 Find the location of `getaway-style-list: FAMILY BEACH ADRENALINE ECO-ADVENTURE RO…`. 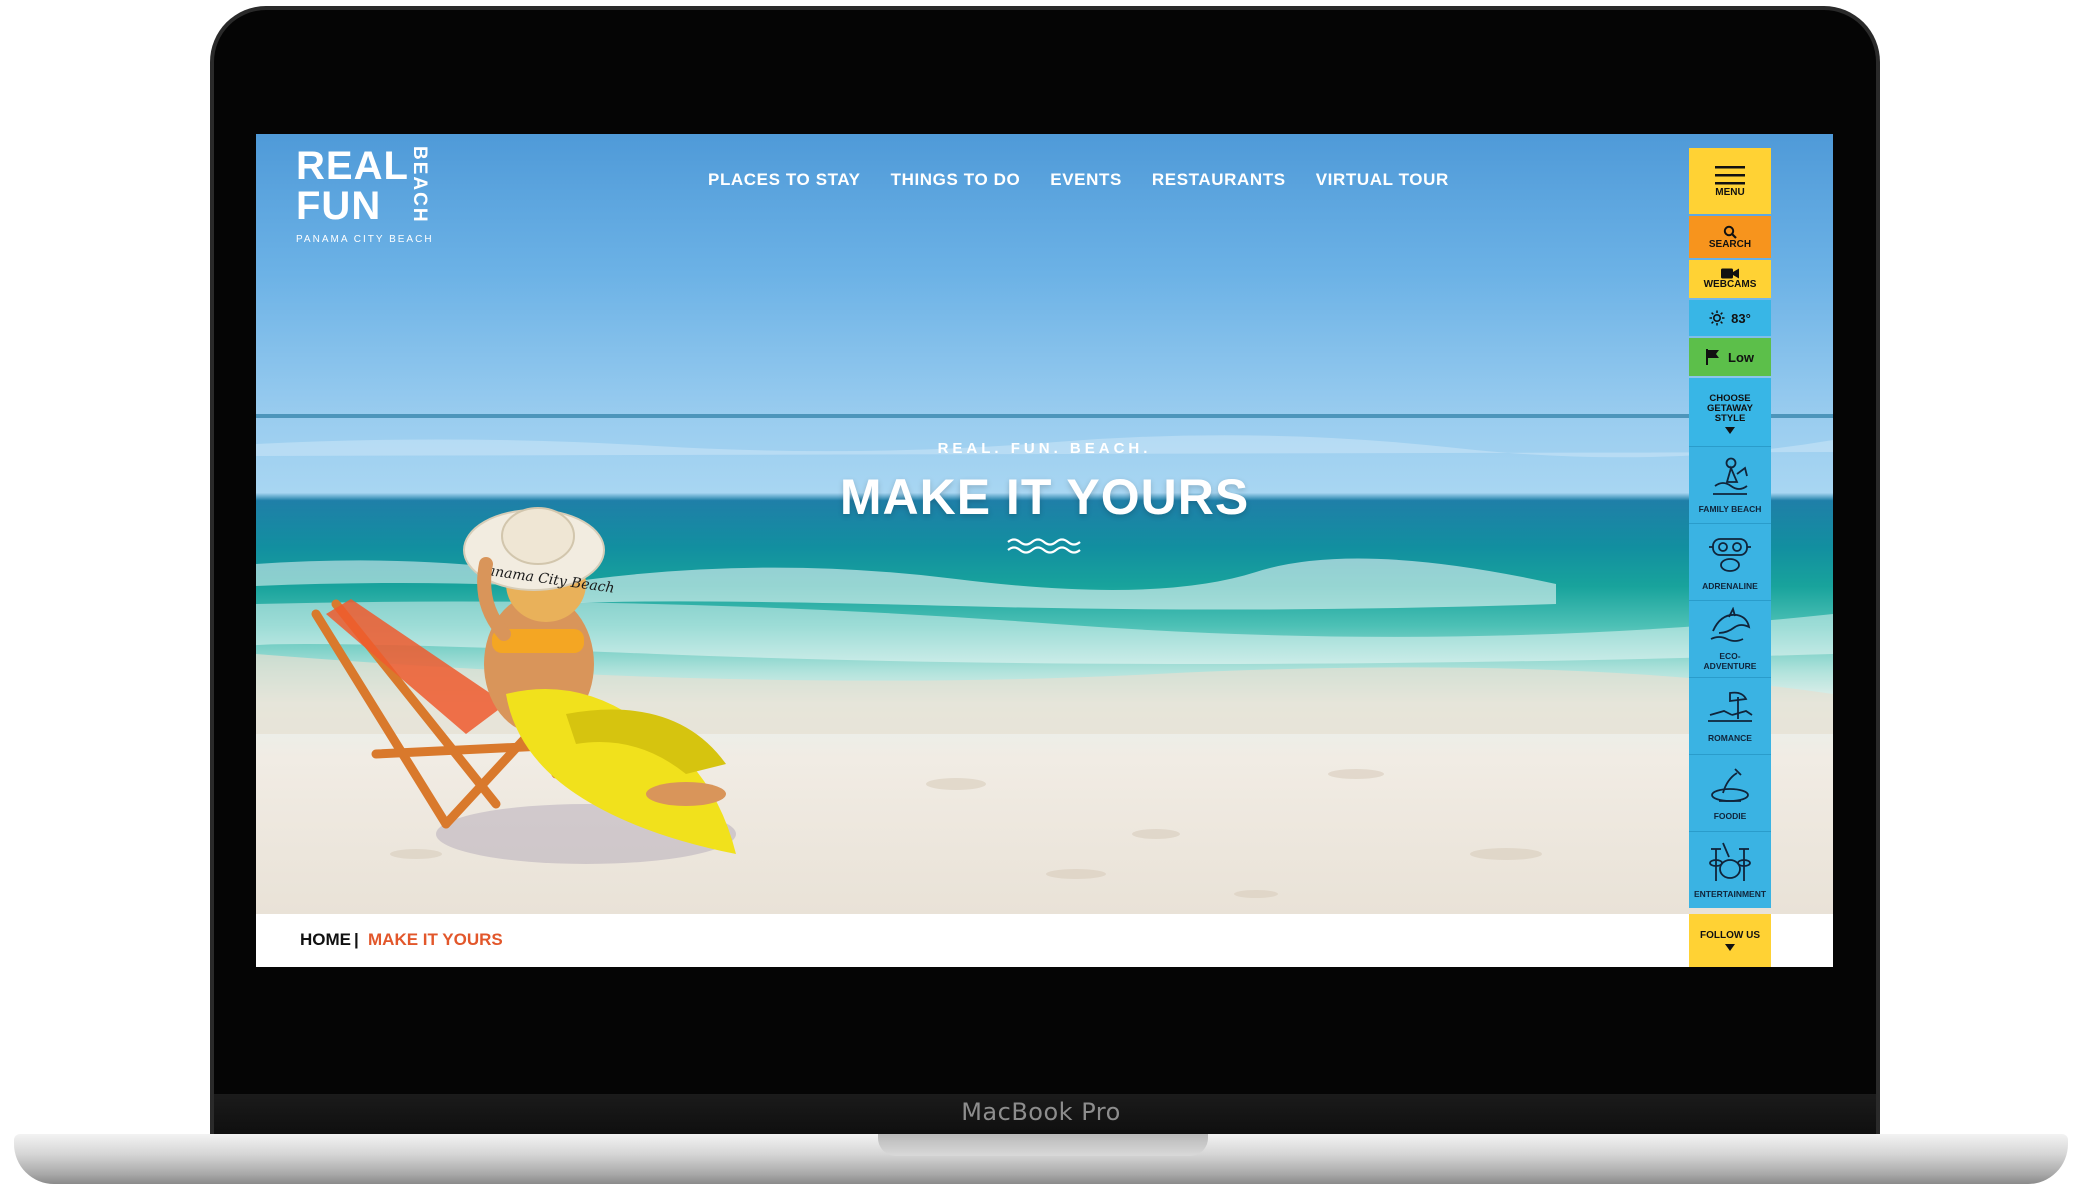

getaway-style-list: FAMILY BEACH ADRENALINE ECO-ADVENTURE RO… is located at coordinates (1730, 677).